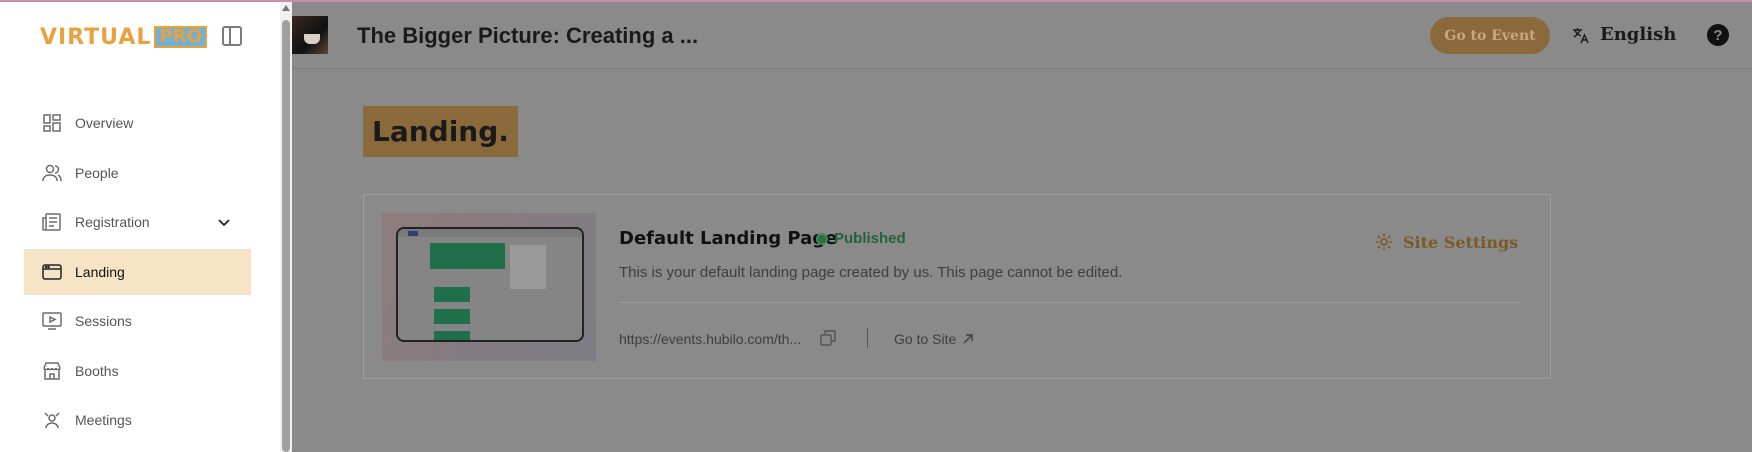  I want to click on landing-page-preview, so click(489, 287).